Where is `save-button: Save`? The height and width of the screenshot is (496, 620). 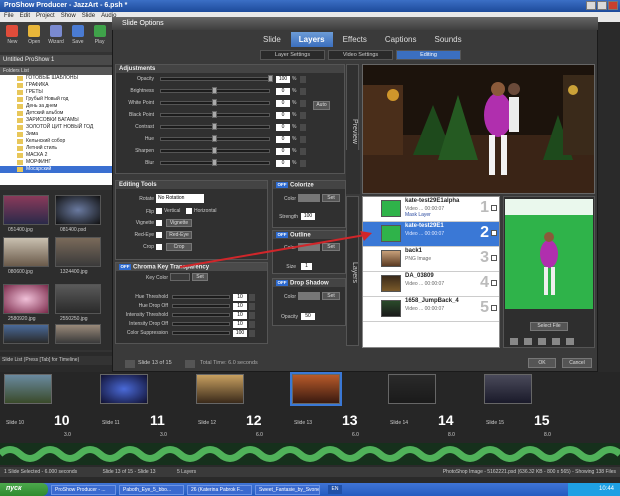 save-button: Save is located at coordinates (77, 37).